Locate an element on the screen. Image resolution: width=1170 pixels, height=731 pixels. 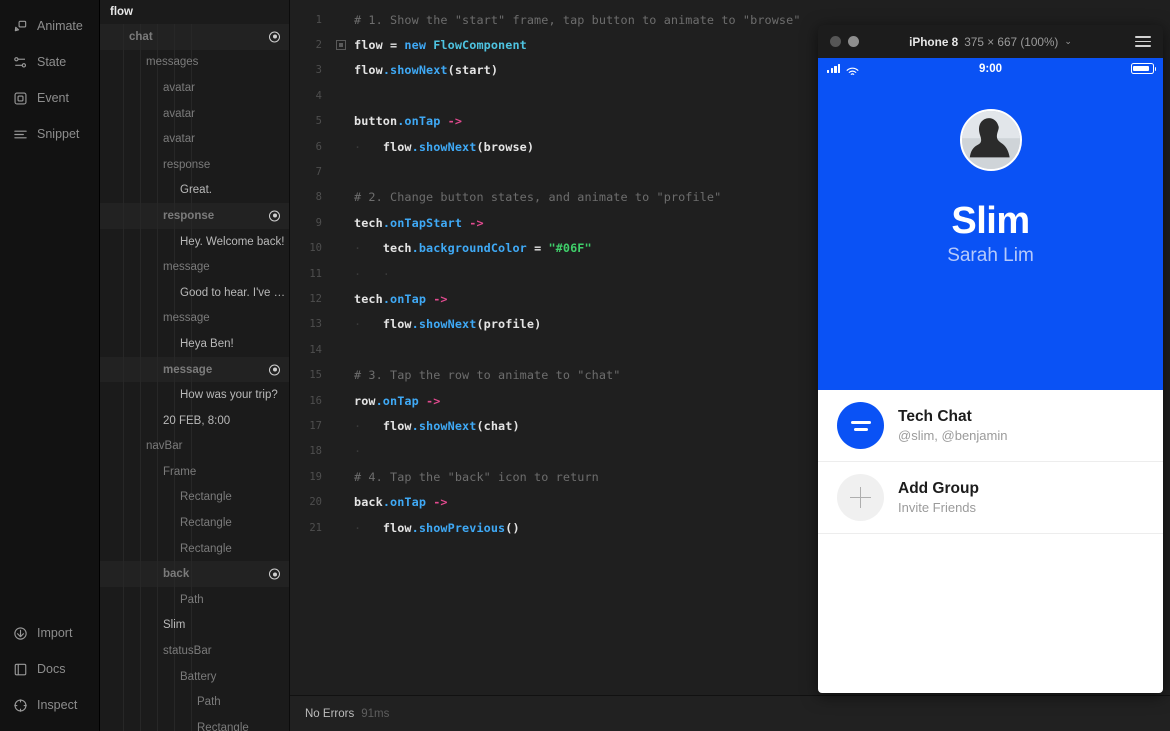
list-item-text: Tech Chat @slim, @benjamin is located at coordinates (952, 425).